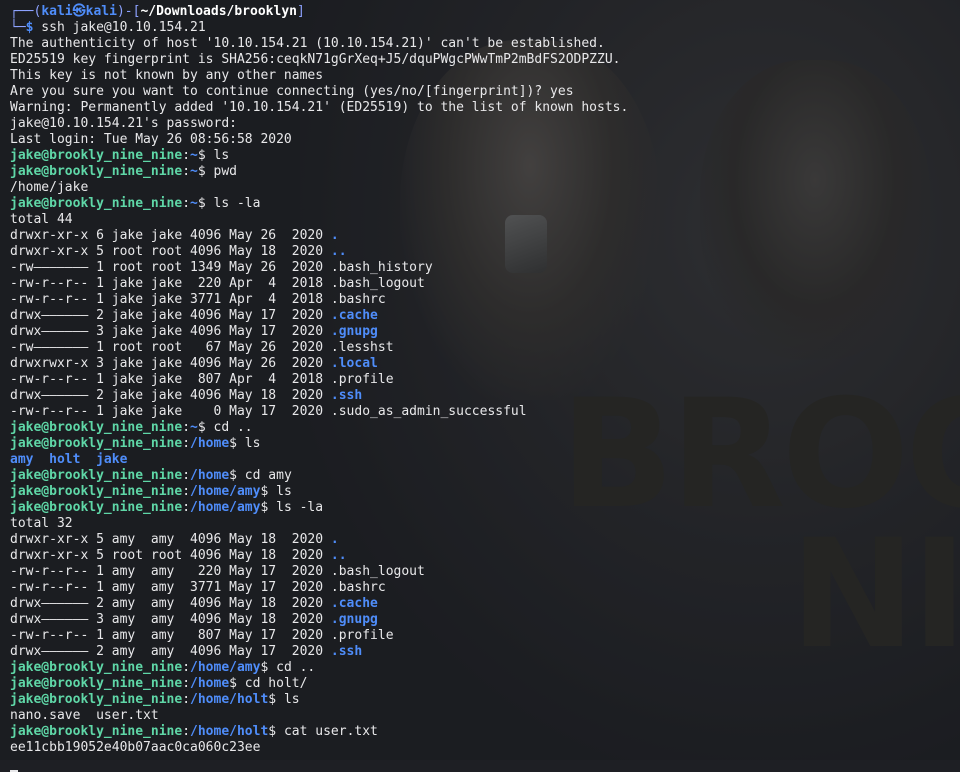  I want to click on total-line: total 44, so click(41, 219).